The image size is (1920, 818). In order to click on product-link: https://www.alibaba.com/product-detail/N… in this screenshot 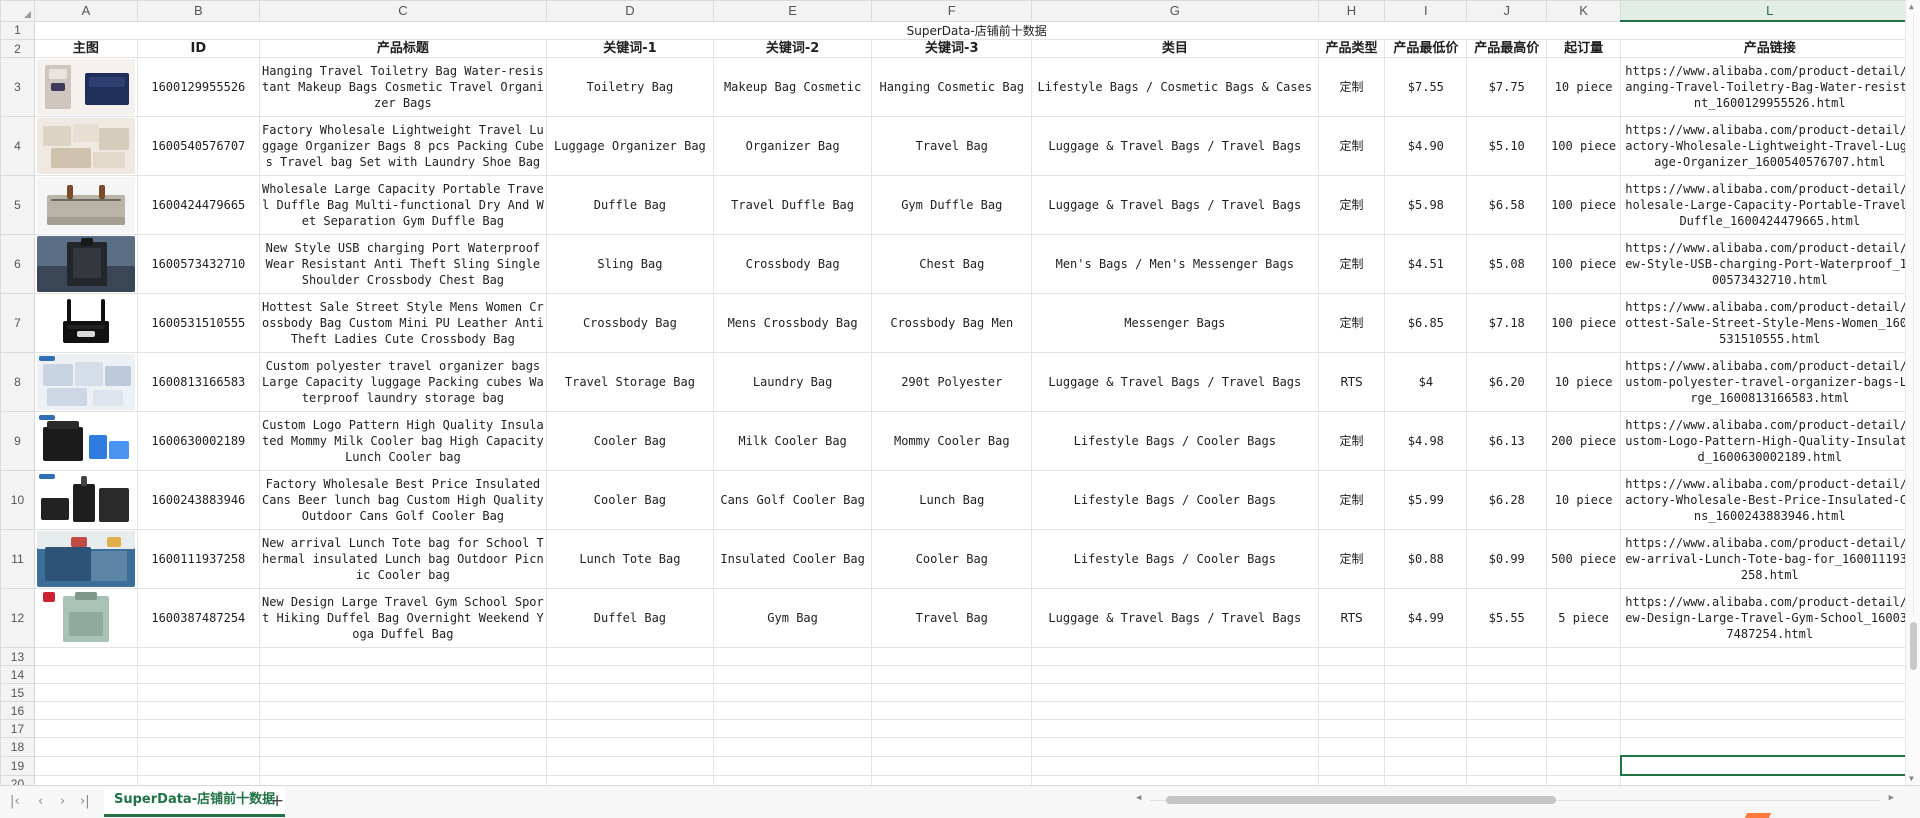, I will do `click(1770, 559)`.